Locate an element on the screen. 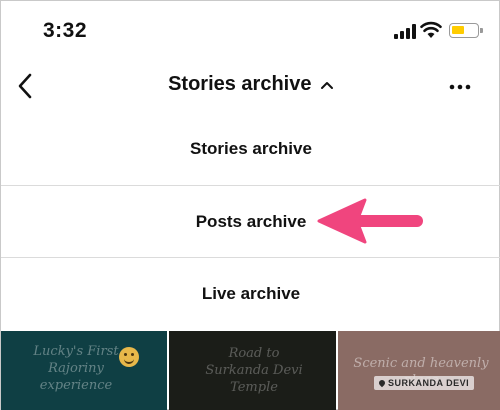  archive-thumbnail: Road to Surkanda Devi Temple is located at coordinates (252, 370).